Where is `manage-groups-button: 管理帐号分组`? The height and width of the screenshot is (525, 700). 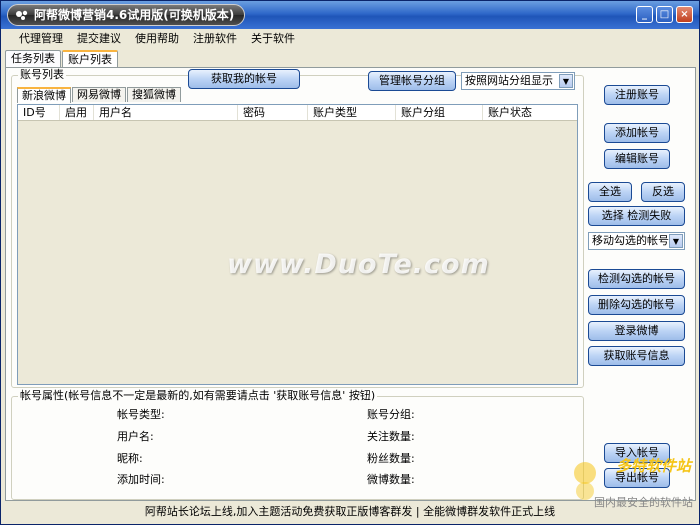 manage-groups-button: 管理帐号分组 is located at coordinates (412, 81).